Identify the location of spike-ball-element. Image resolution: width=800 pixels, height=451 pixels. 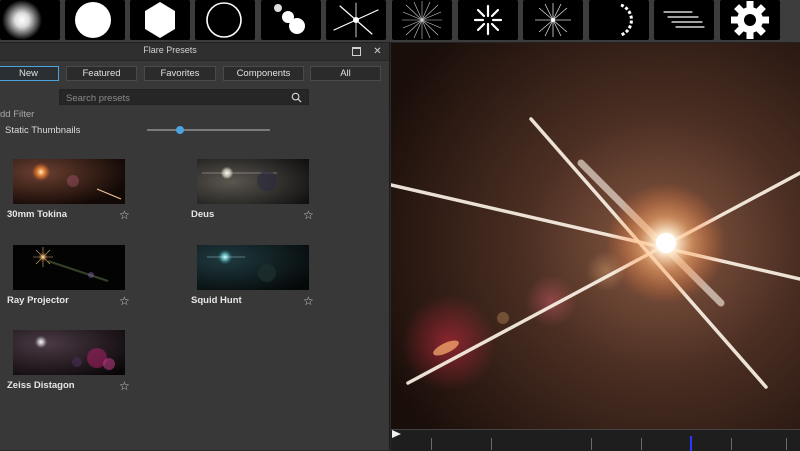
(422, 20).